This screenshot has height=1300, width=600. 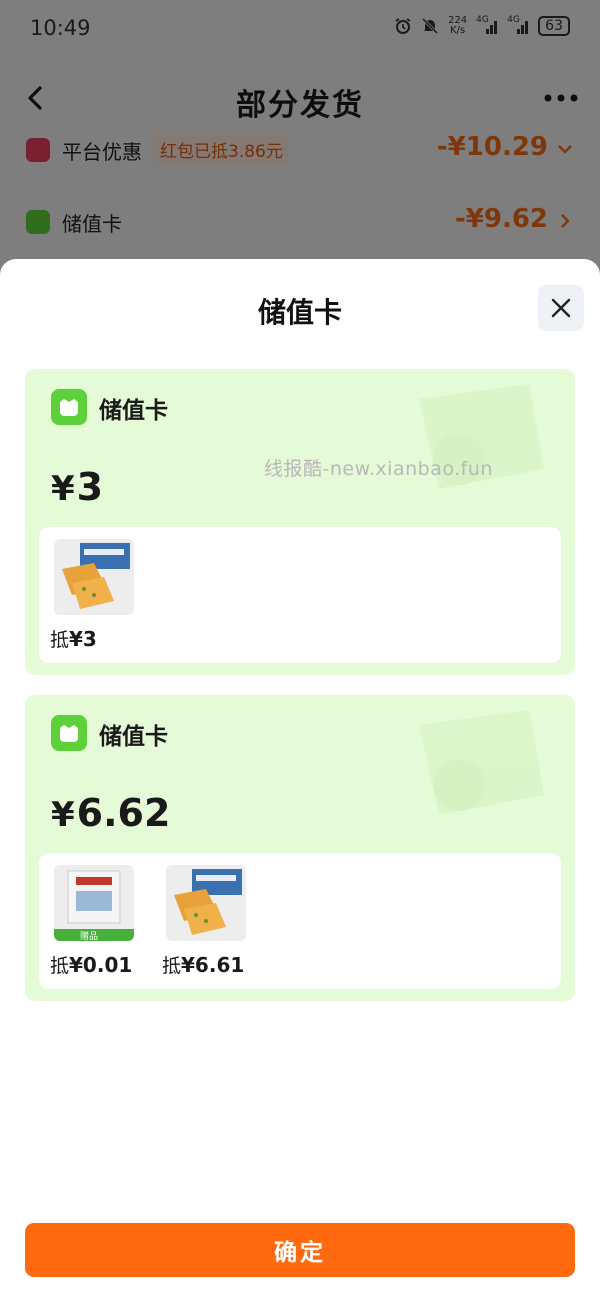 What do you see at coordinates (300, 1250) in the screenshot?
I see `confirm-button: 确定` at bounding box center [300, 1250].